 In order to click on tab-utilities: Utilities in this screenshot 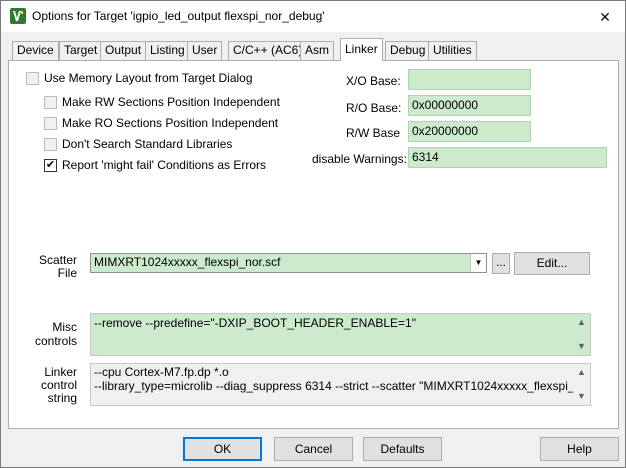, I will do `click(452, 50)`.